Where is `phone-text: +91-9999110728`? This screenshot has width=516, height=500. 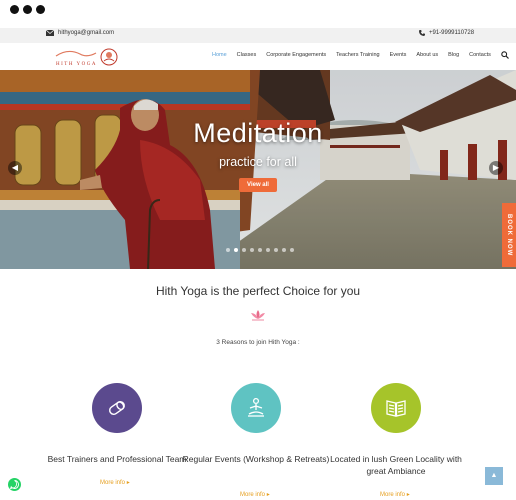 phone-text: +91-9999110728 is located at coordinates (451, 33).